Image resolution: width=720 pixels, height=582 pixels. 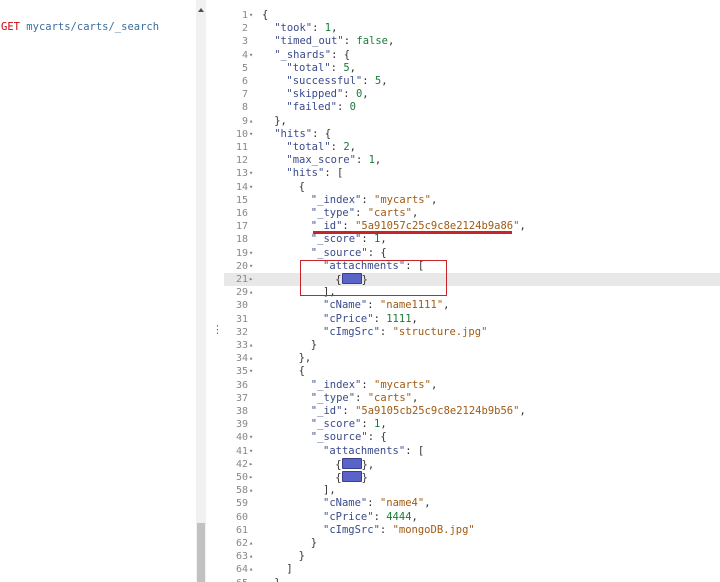 I want to click on token-key: "took", so click(x=293, y=28).